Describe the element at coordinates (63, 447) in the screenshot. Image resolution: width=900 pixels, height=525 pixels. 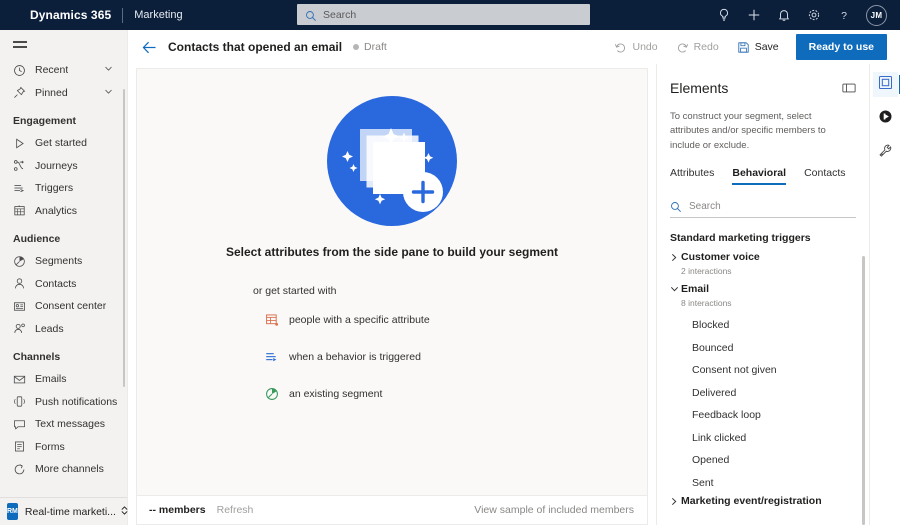
I see `sidebar-item-forms: Forms` at that location.